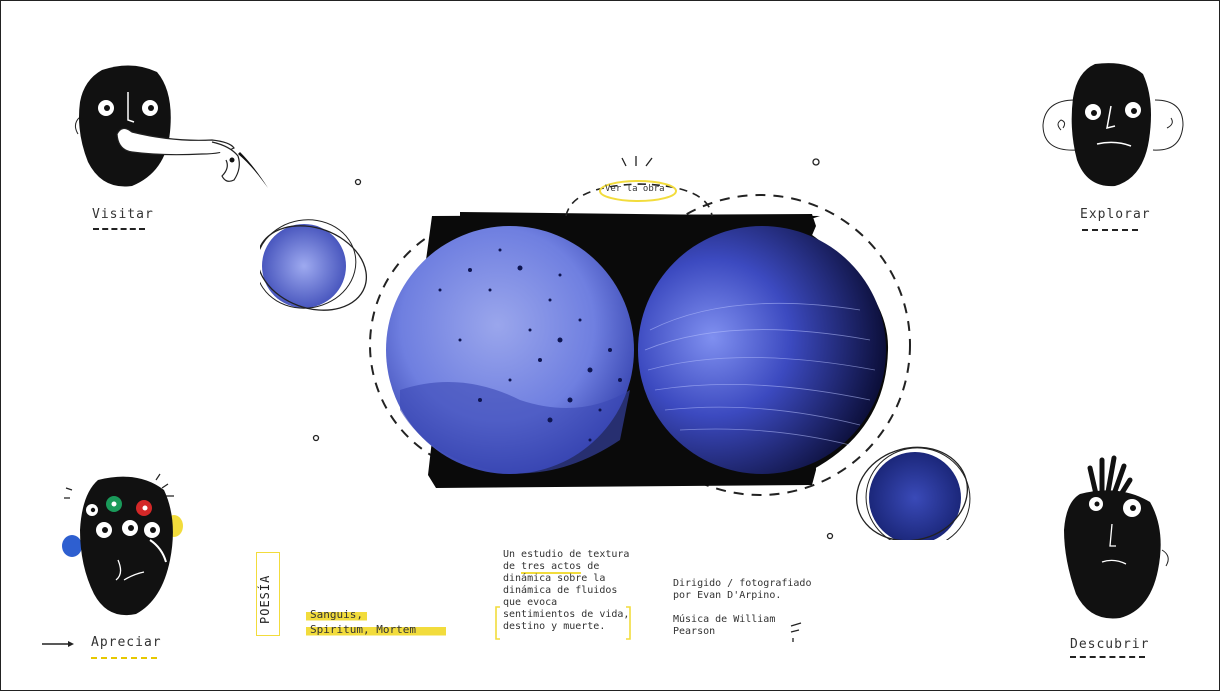  Describe the element at coordinates (376, 629) in the screenshot. I see `work-title-line2: Spiritum, Mortem` at that location.